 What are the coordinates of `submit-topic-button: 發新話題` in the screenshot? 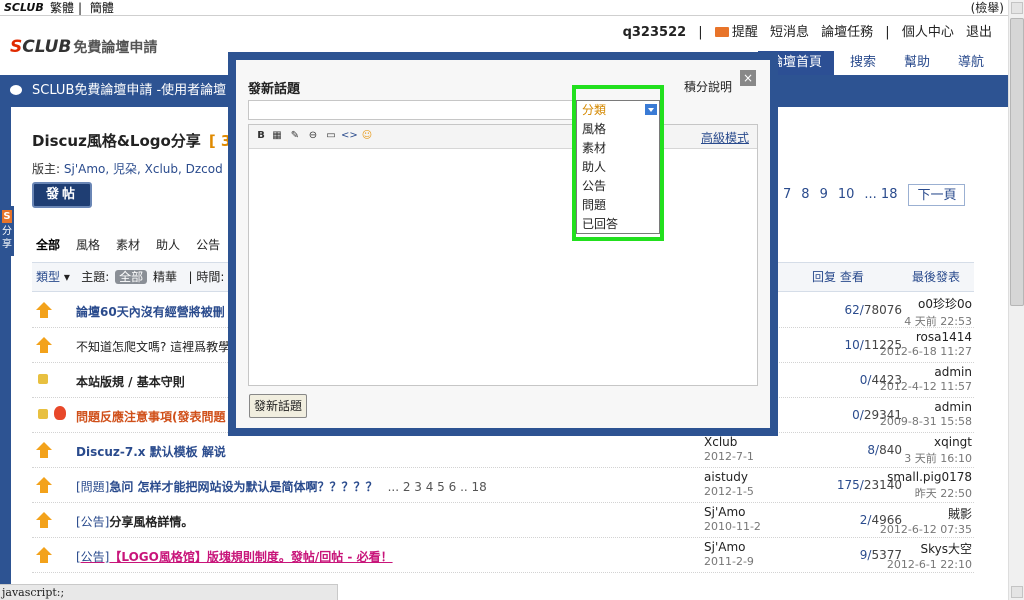 It's located at (278, 406).